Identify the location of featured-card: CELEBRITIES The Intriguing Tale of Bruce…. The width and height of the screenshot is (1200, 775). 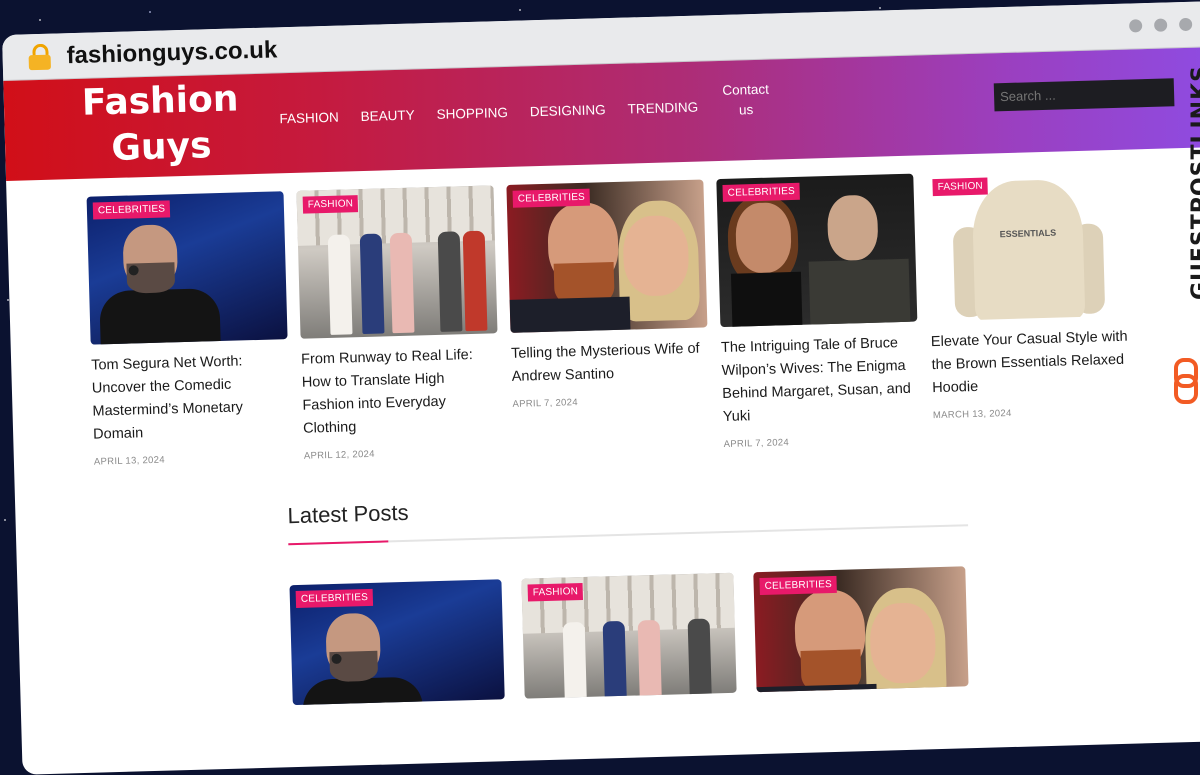
(818, 312).